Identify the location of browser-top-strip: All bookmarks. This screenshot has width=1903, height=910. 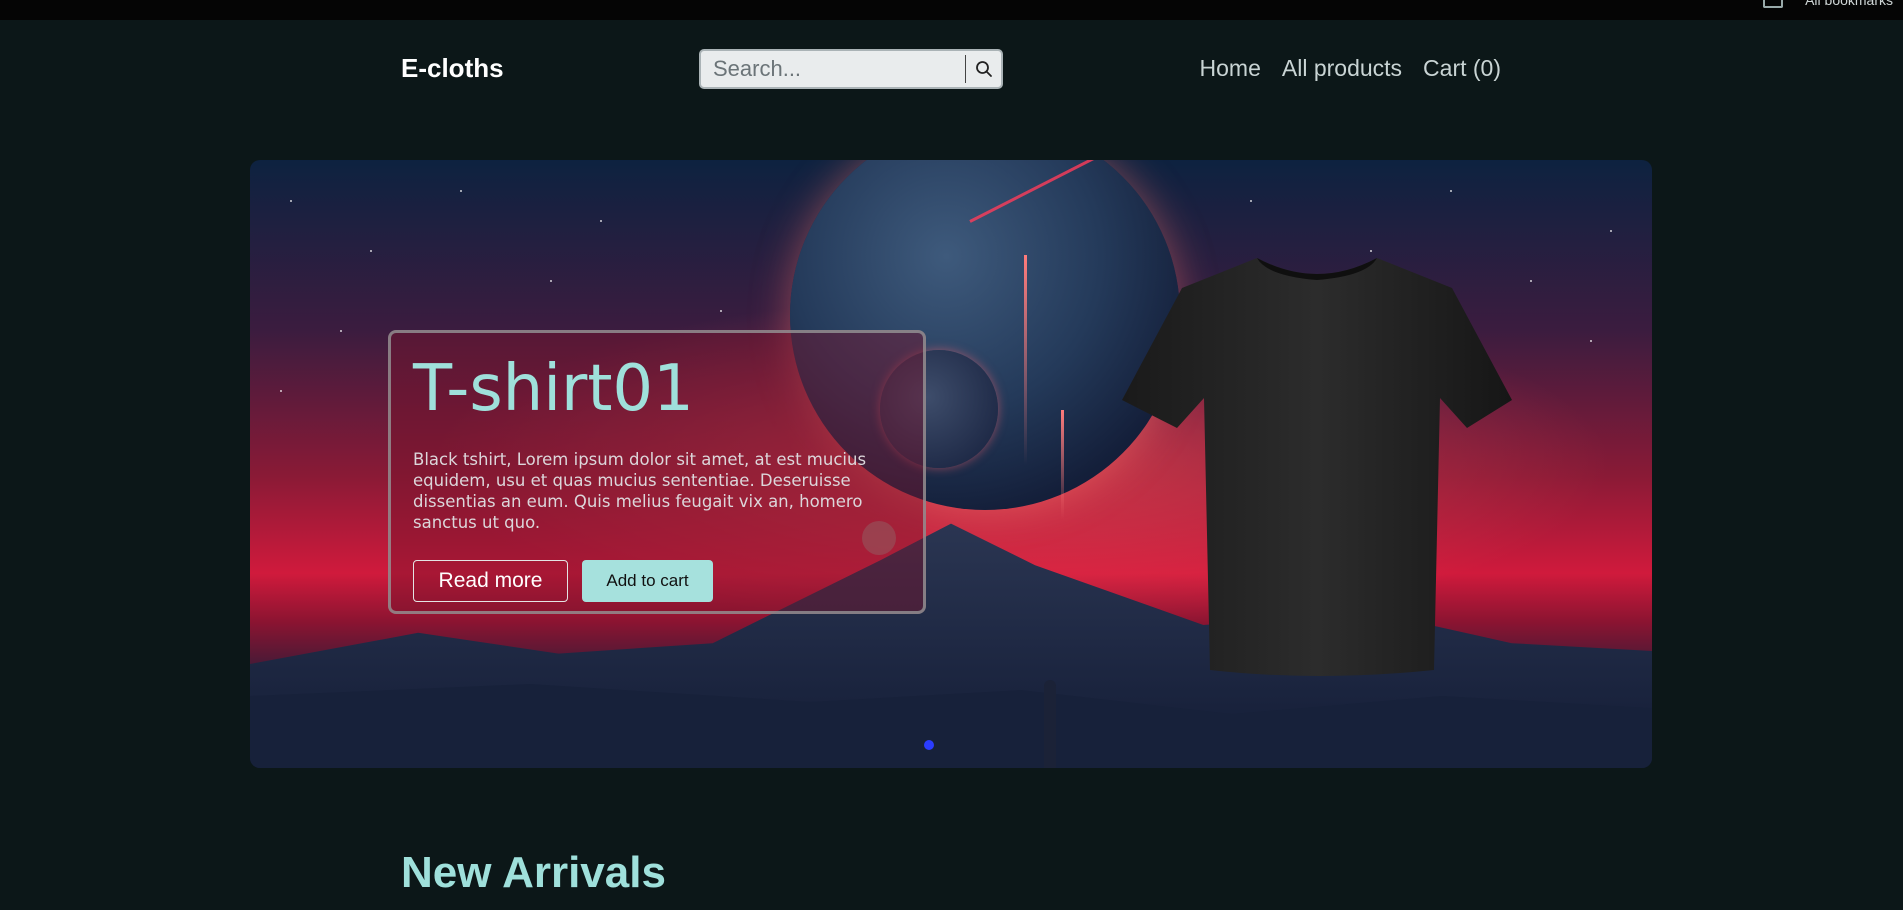
(951, 10).